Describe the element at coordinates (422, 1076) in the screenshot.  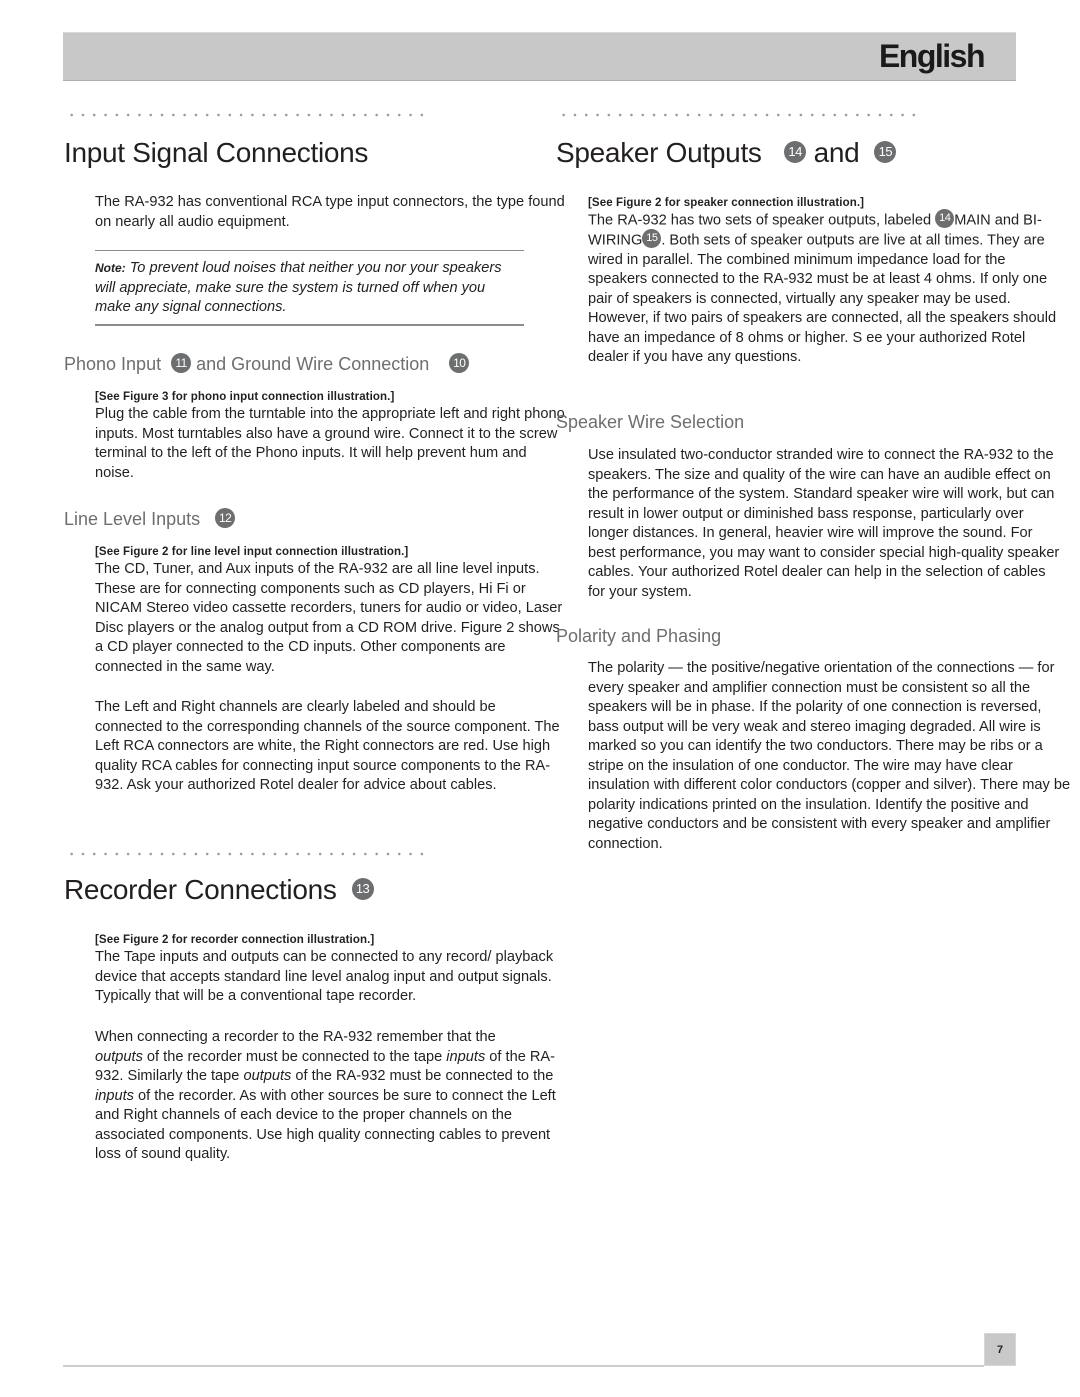
I see `text-run: of the RA-932 must be connected to the` at that location.